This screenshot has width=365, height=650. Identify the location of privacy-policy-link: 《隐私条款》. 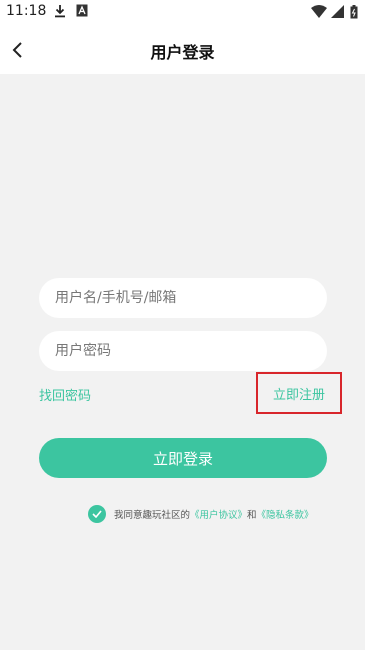
(285, 514).